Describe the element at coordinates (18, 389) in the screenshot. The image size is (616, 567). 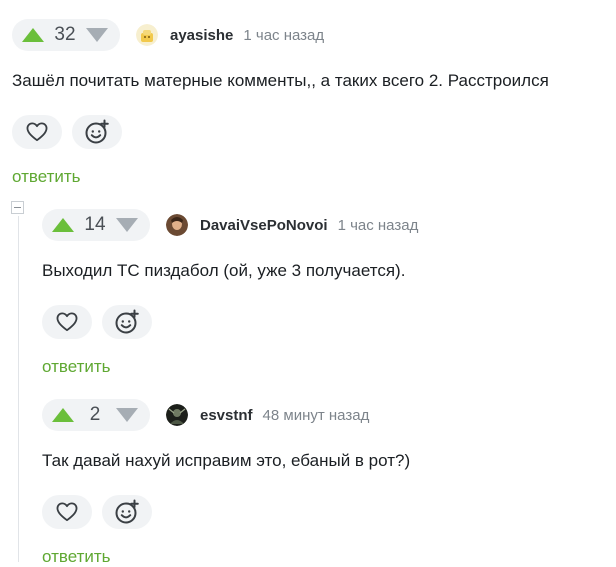
I see `thread-line` at that location.